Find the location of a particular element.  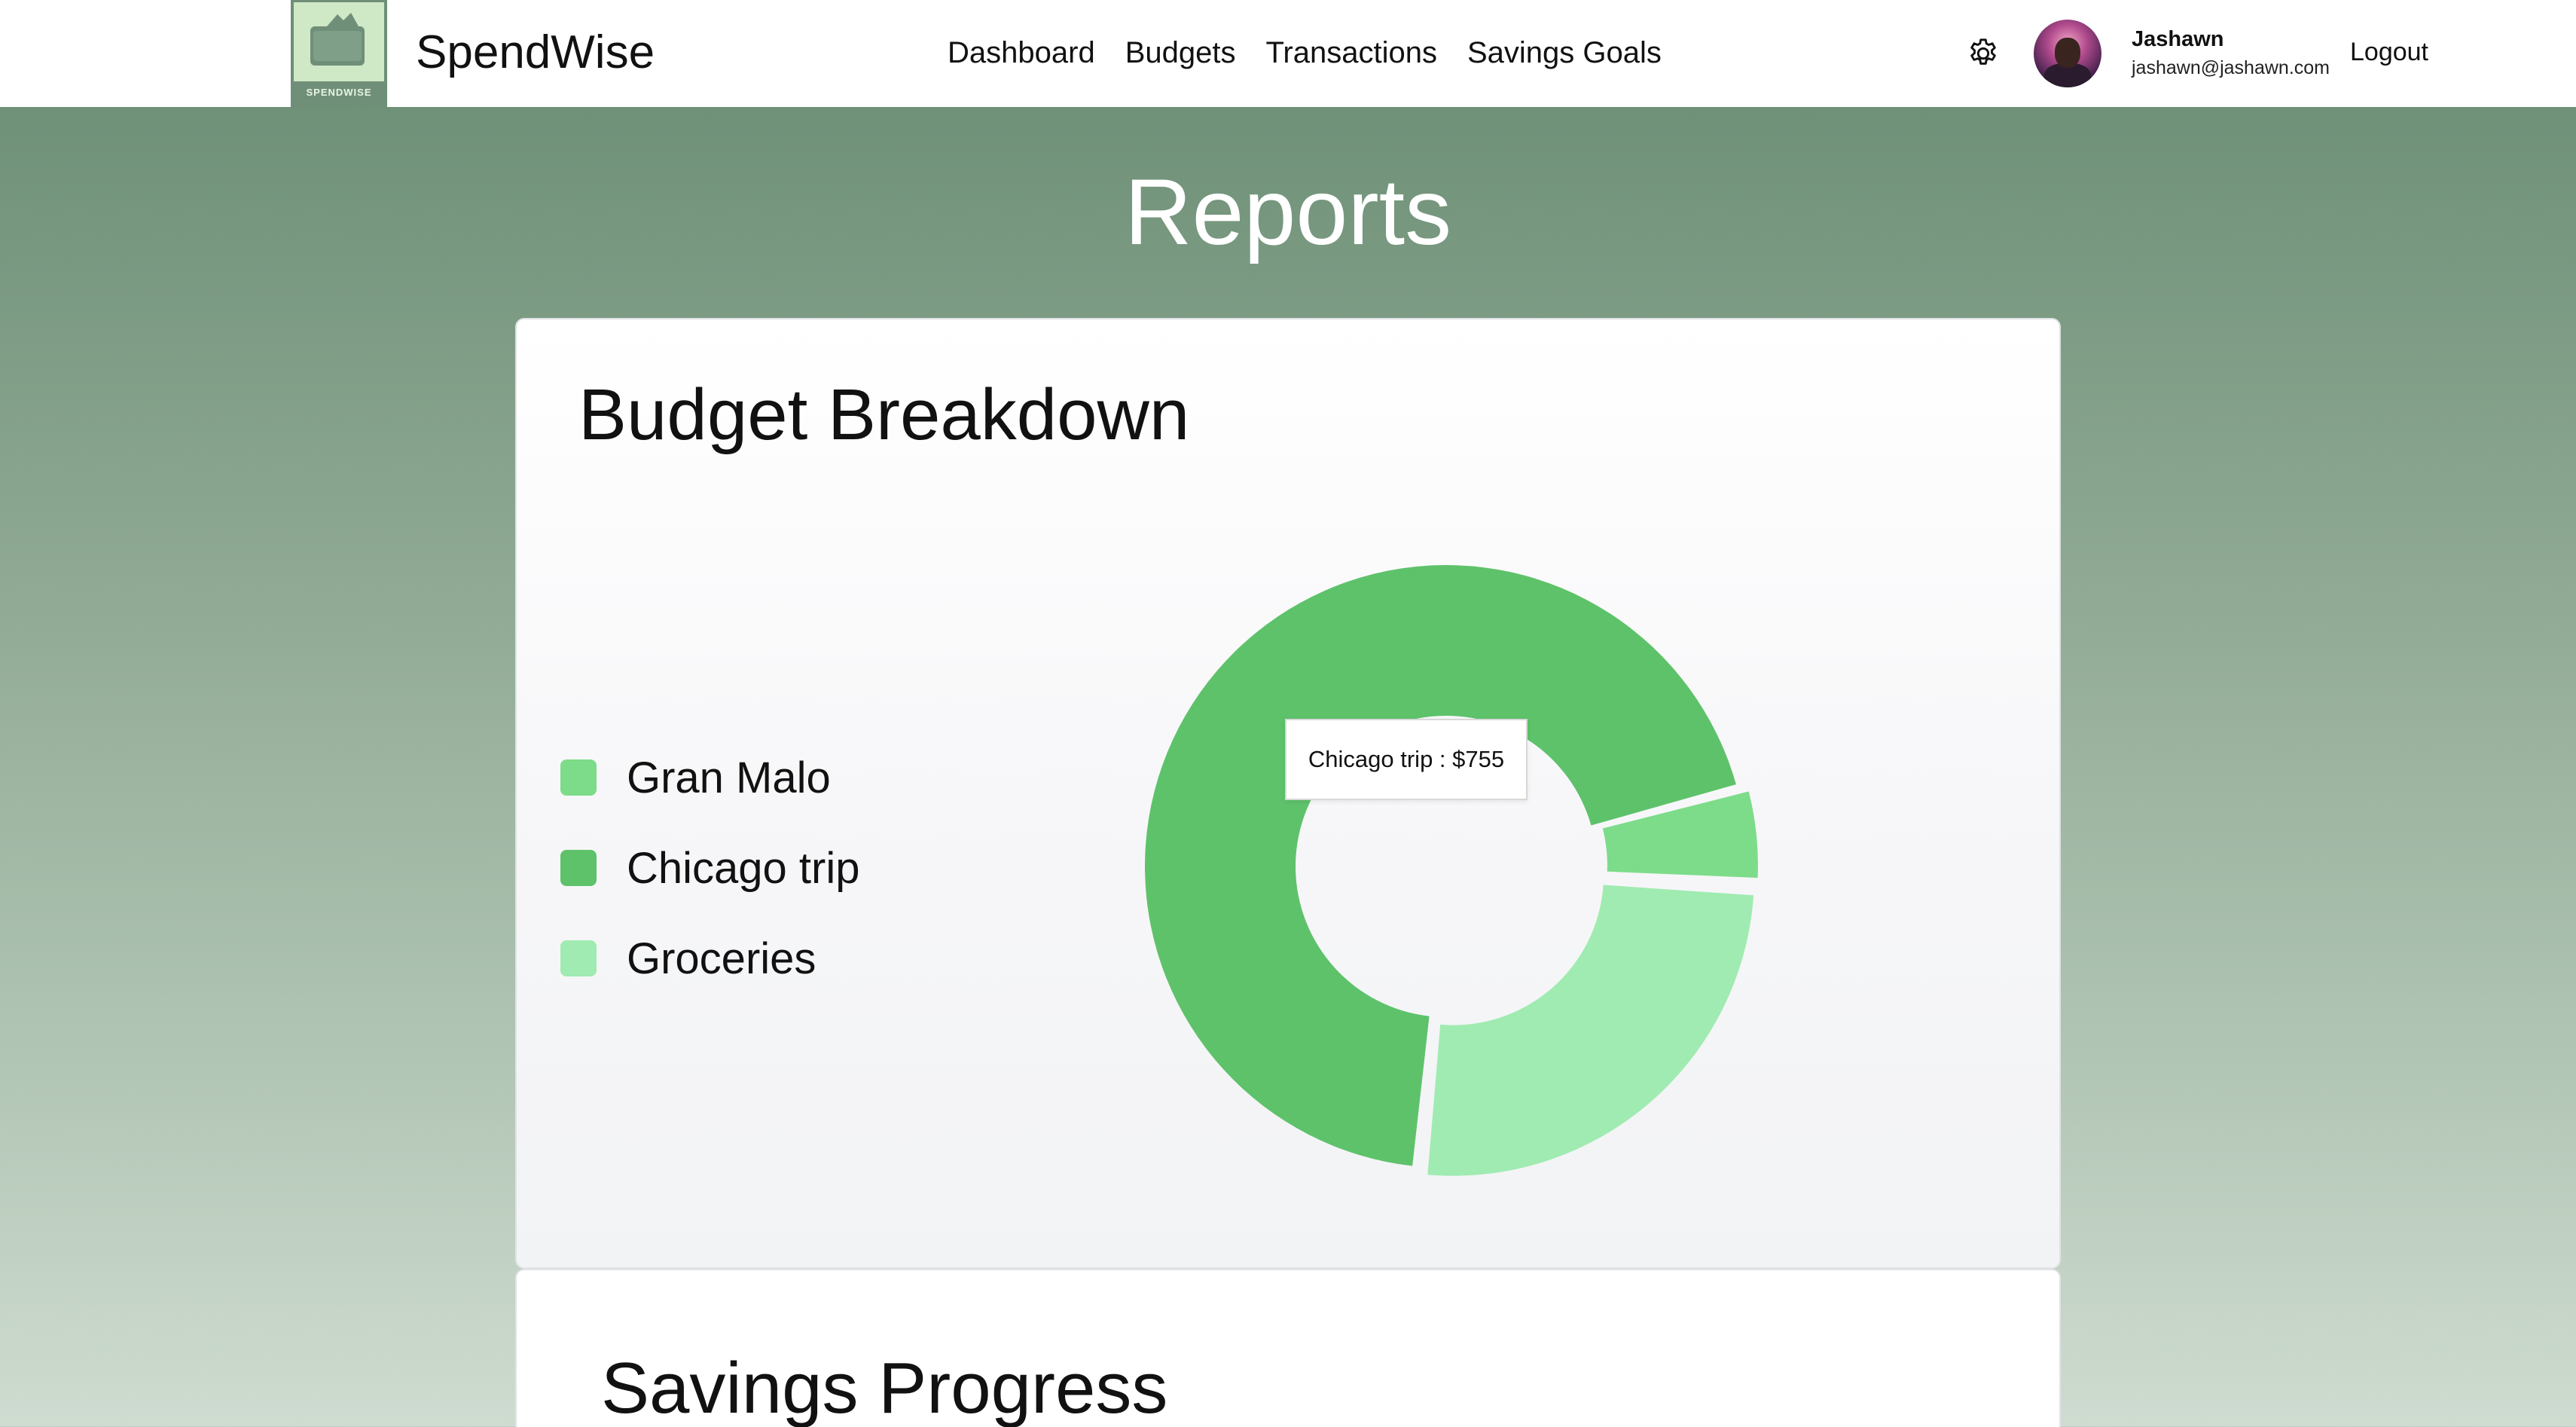

legend-item: Groceries is located at coordinates (710, 959).